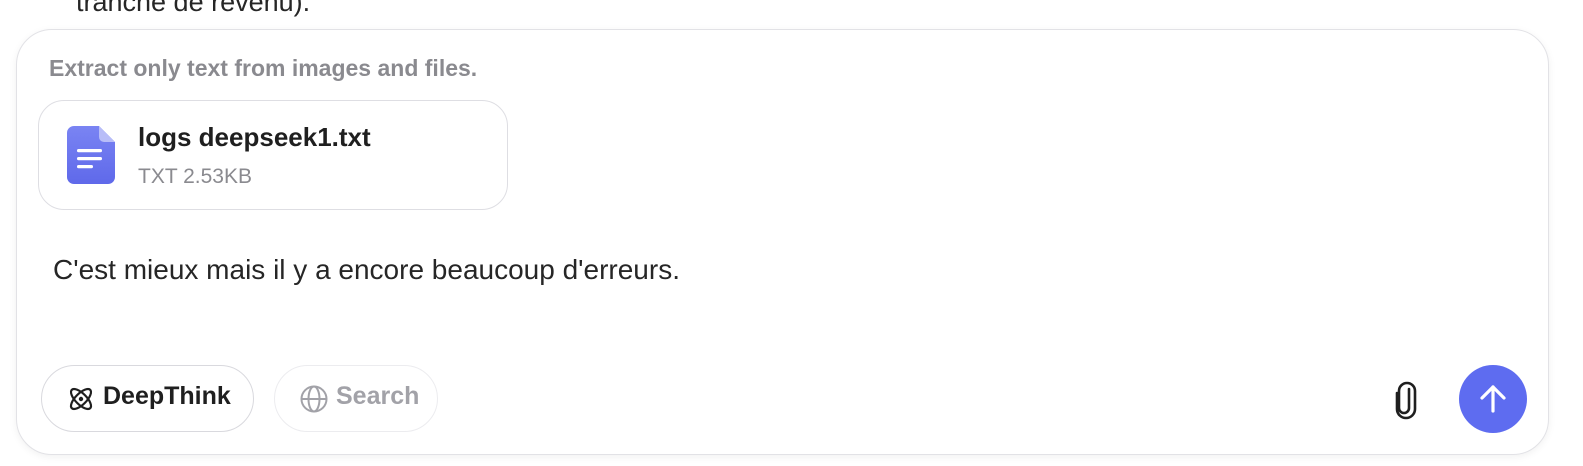 Image resolution: width=1583 pixels, height=466 pixels. I want to click on previous-message-text: tranche de revenu)., so click(193, 8).